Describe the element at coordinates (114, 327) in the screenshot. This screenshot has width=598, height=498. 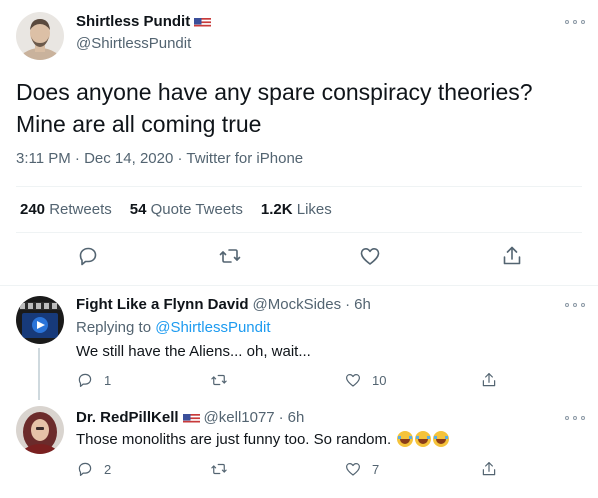
I see `replying-prefix: Replying to` at that location.